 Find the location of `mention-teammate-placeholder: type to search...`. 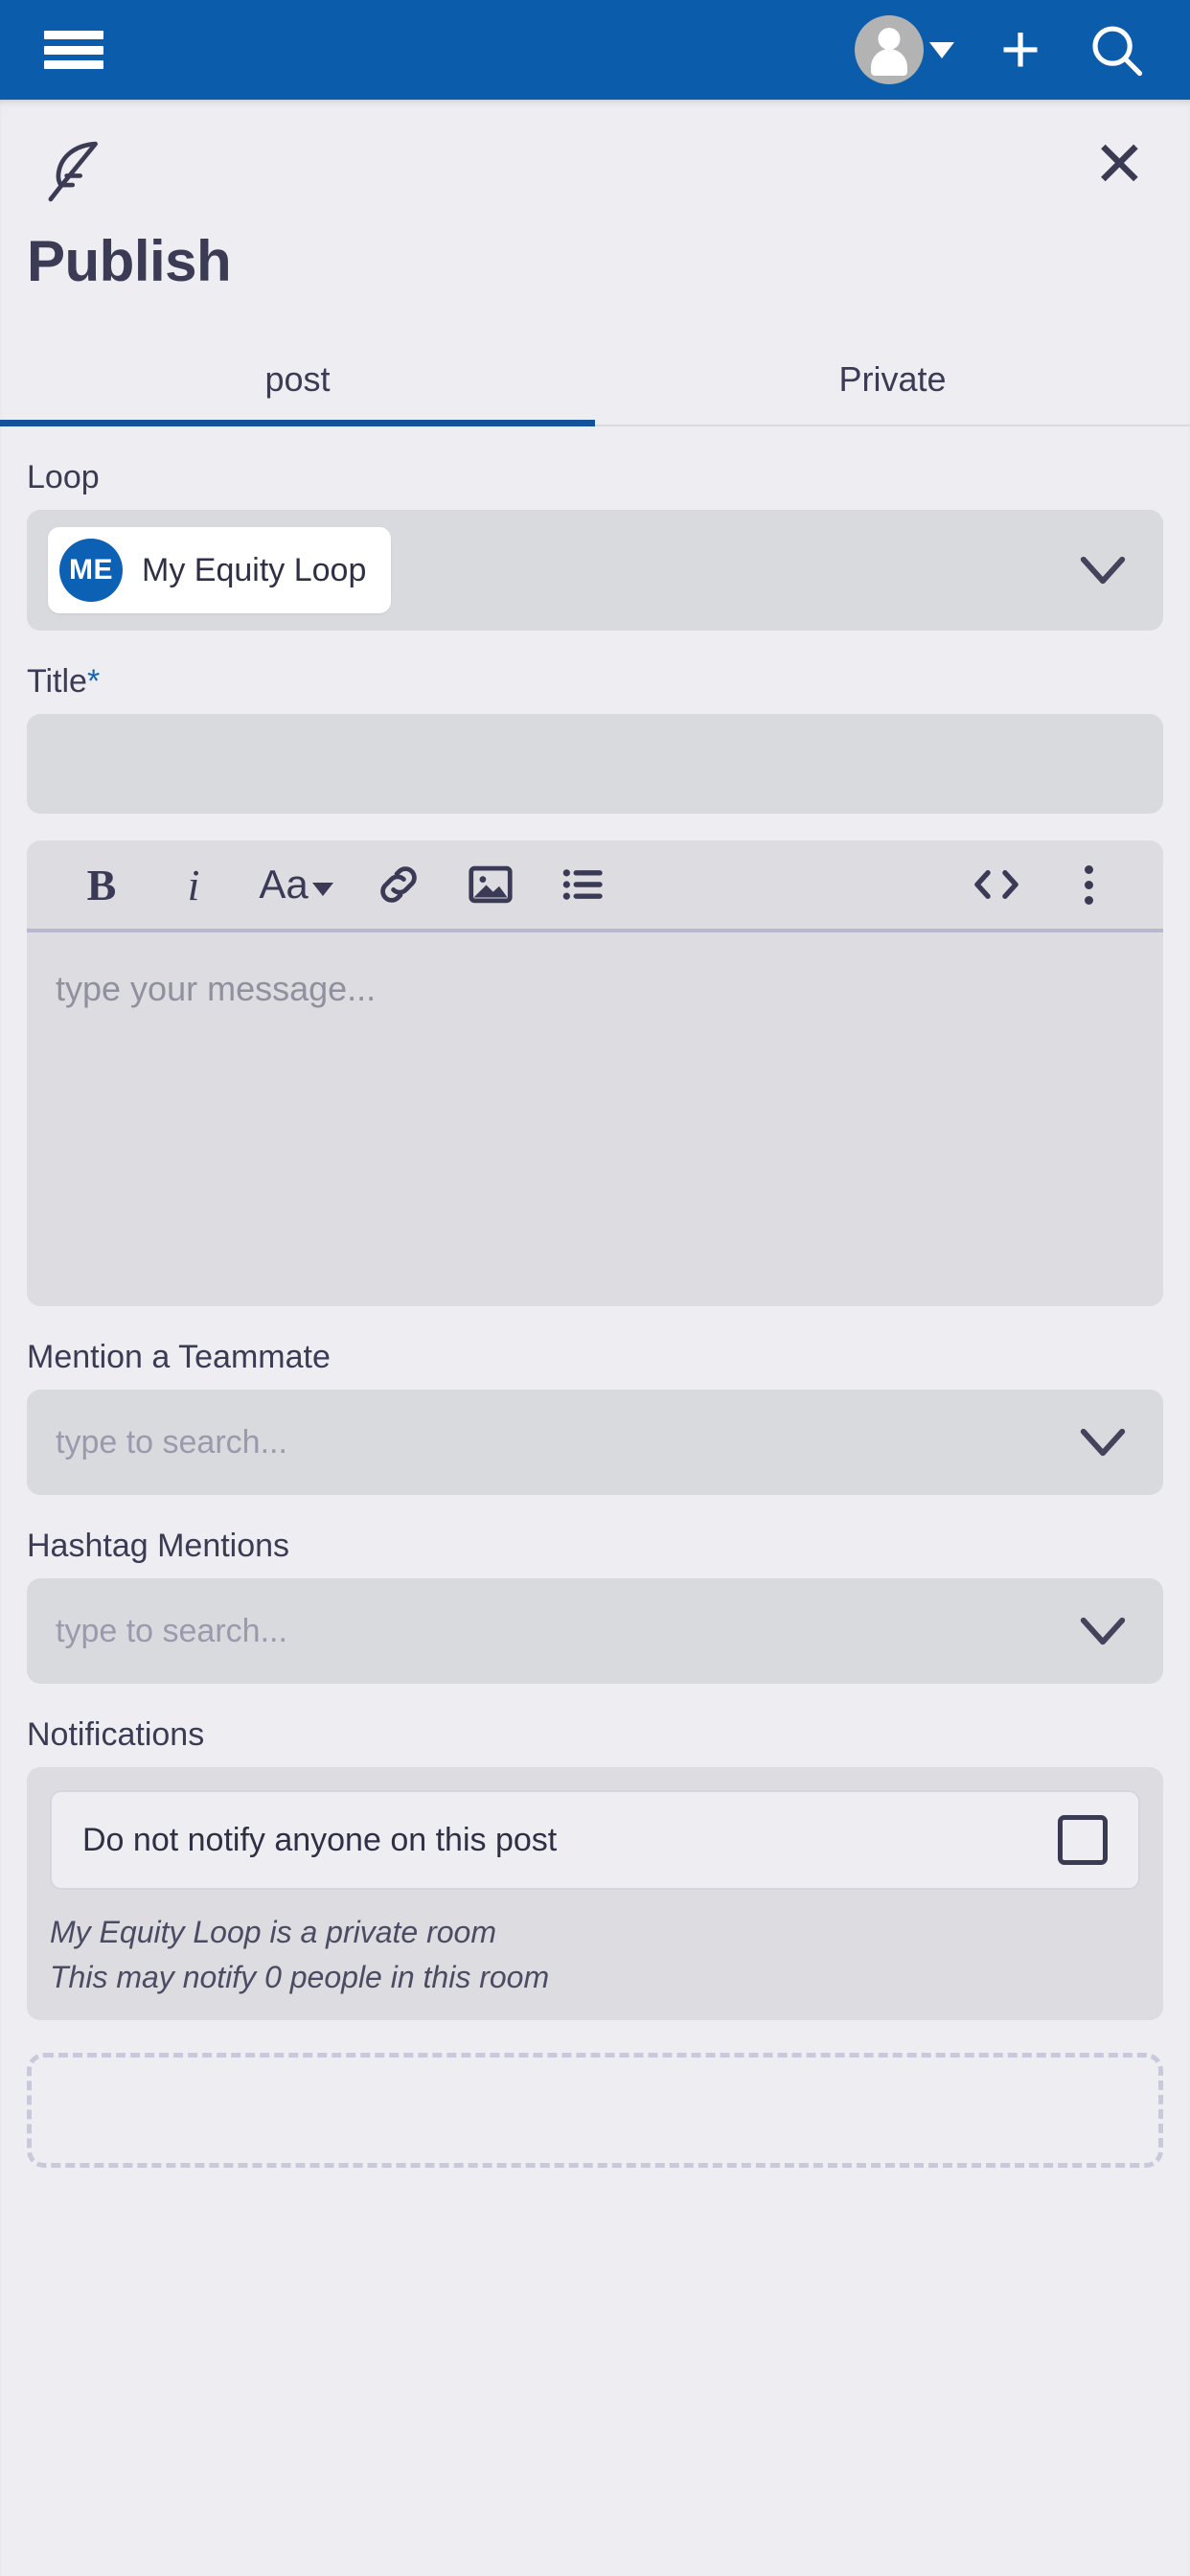

mention-teammate-placeholder: type to search... is located at coordinates (171, 1441).